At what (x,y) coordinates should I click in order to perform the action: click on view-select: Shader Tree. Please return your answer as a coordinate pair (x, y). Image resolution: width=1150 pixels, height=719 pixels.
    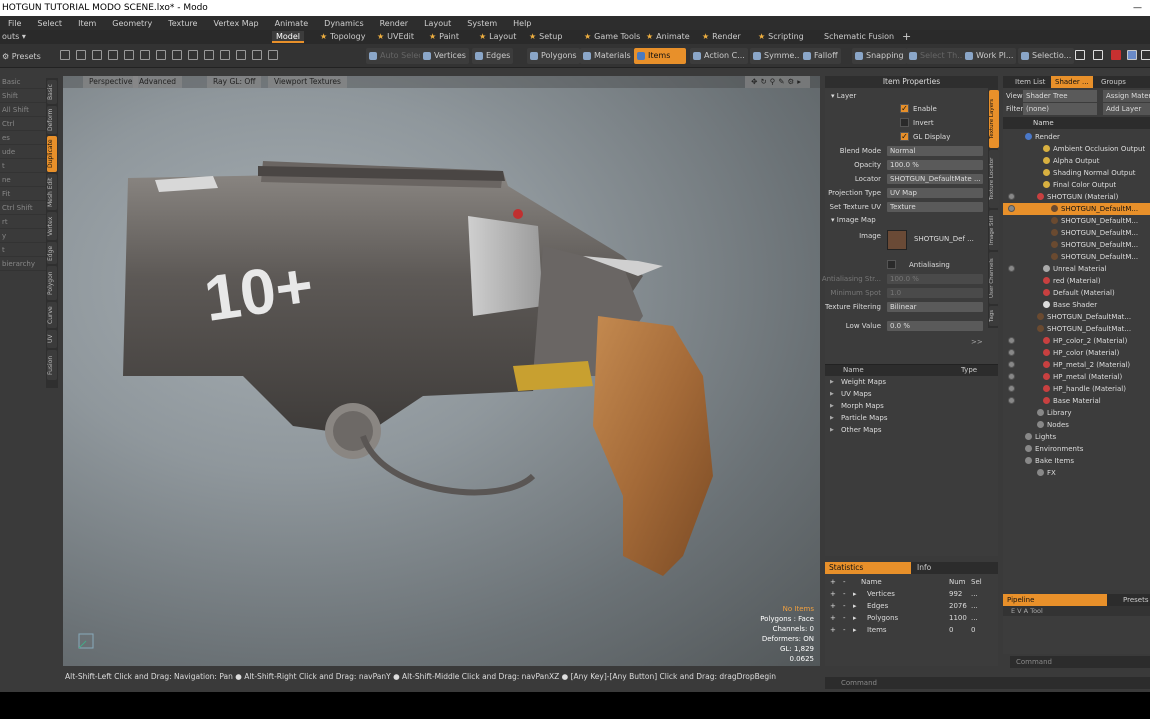
    Looking at the image, I should click on (1060, 96).